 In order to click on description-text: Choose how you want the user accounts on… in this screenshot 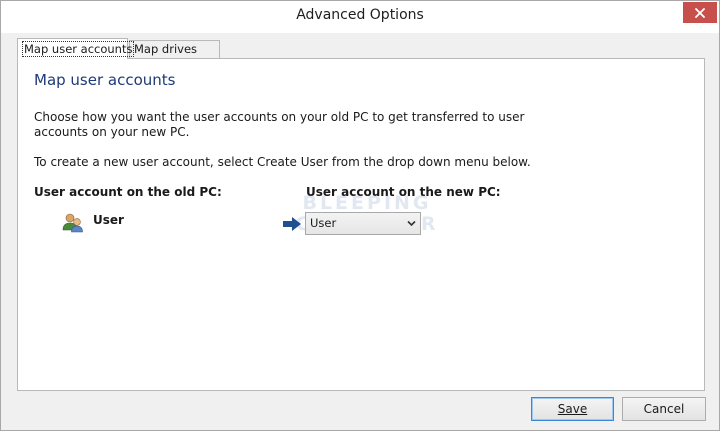, I will do `click(279, 124)`.